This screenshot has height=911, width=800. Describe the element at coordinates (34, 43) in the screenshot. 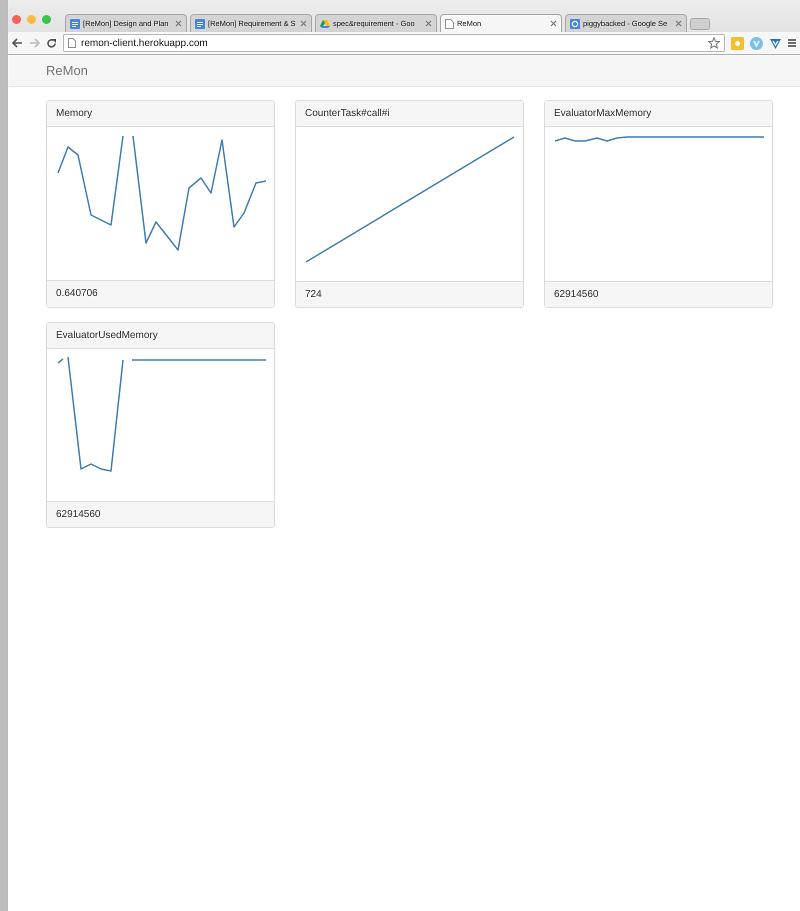

I see `forward-icon` at that location.